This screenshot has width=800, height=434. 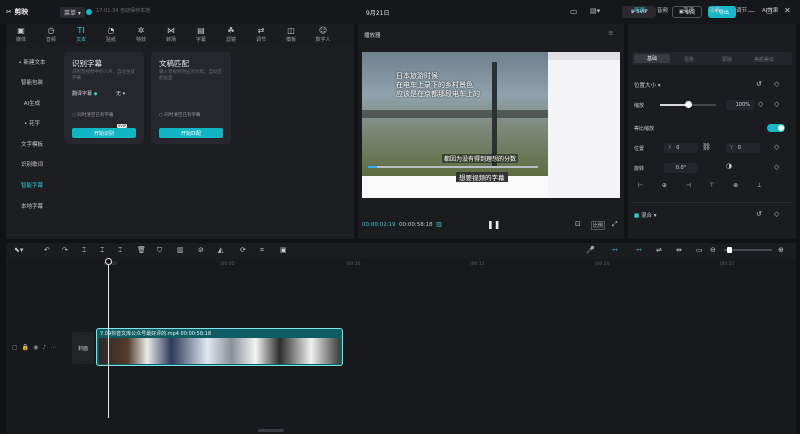 What do you see at coordinates (18, 250) in the screenshot?
I see `select-tool-icon: ⬉▾` at bounding box center [18, 250].